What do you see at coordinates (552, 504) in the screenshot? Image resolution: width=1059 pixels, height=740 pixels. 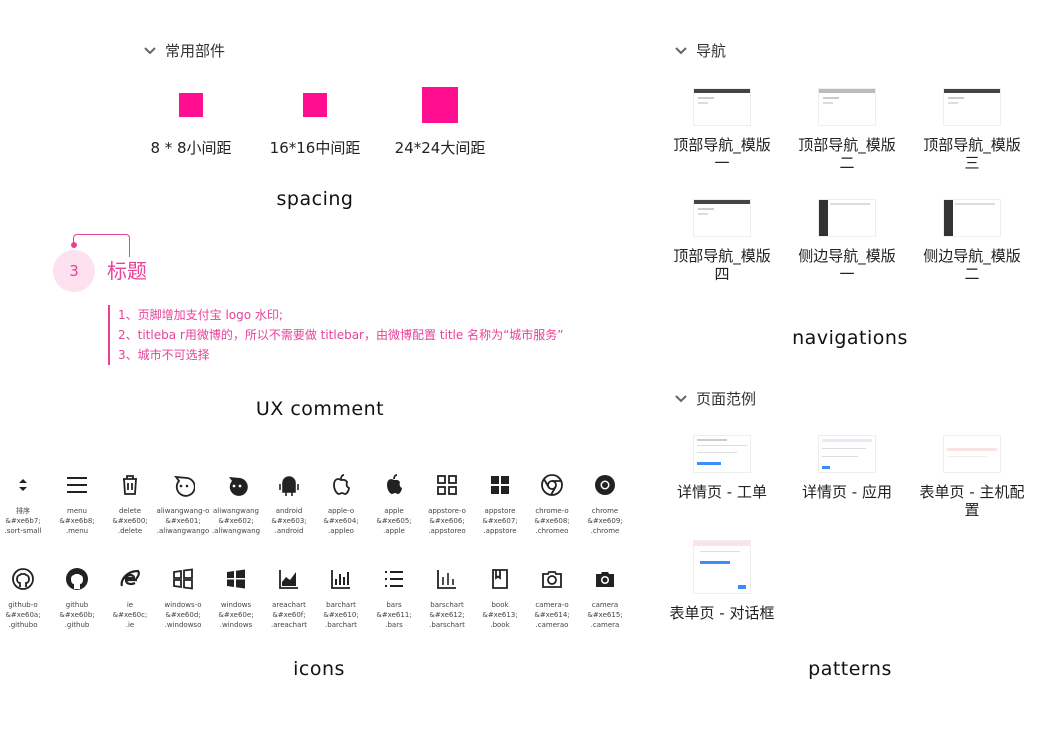 I see `icon-cell: chrome-o &#xe608; .chromeo` at bounding box center [552, 504].